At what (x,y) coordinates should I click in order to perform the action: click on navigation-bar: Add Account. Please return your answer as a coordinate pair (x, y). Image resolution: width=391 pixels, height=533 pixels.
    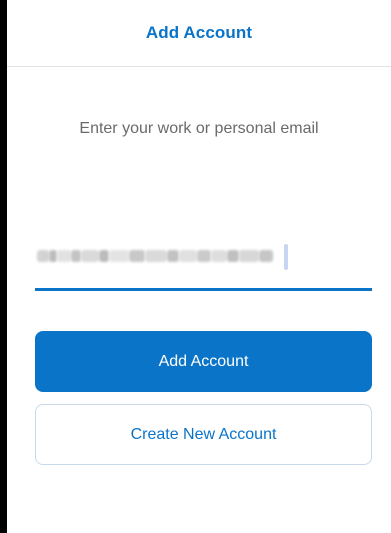
    Looking at the image, I should click on (199, 33).